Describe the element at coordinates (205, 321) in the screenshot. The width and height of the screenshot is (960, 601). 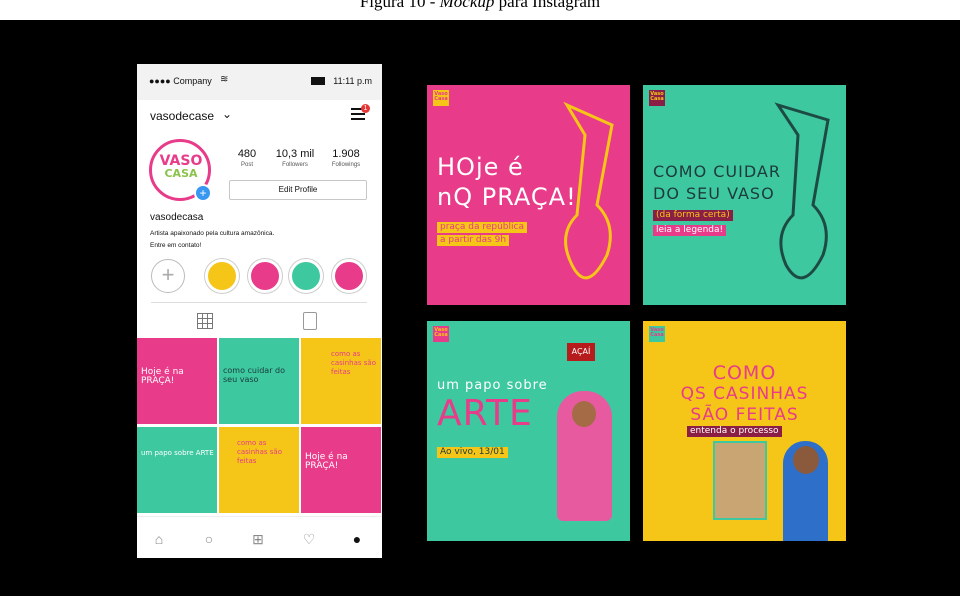
I see `grid-view-icon` at that location.